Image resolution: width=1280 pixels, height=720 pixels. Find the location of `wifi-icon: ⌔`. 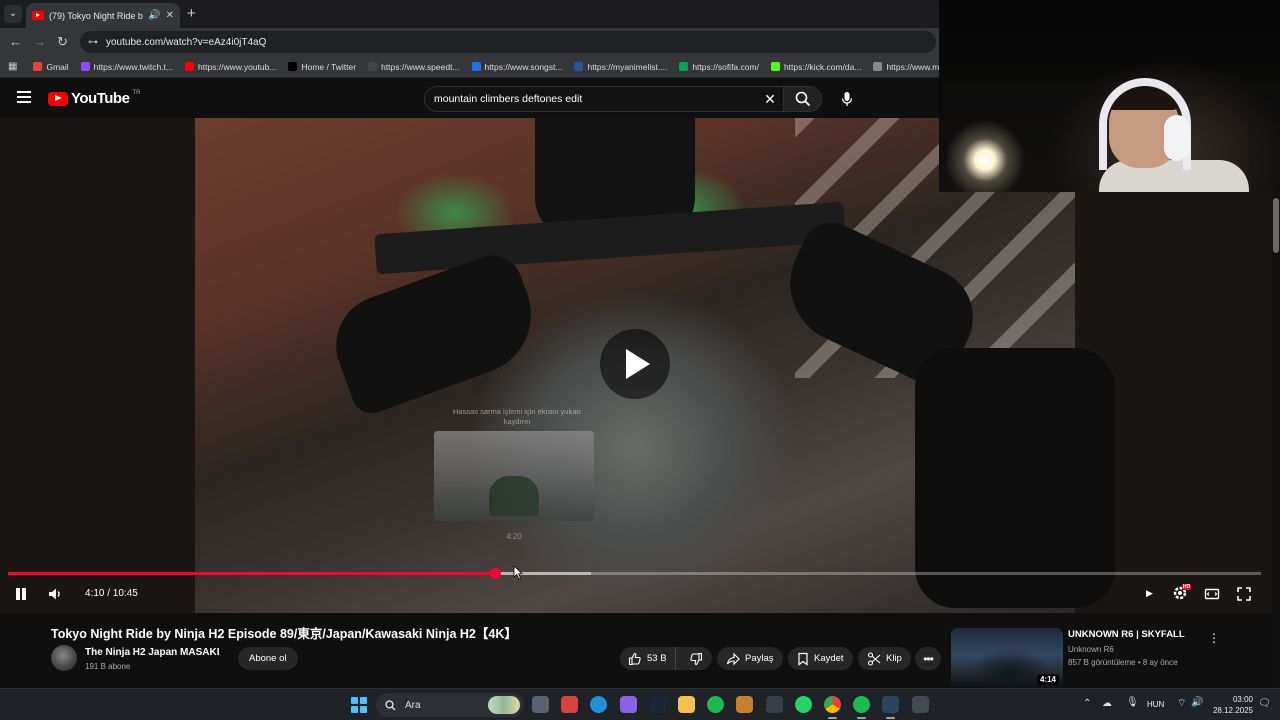

wifi-icon: ⌔ is located at coordinates (1181, 703).